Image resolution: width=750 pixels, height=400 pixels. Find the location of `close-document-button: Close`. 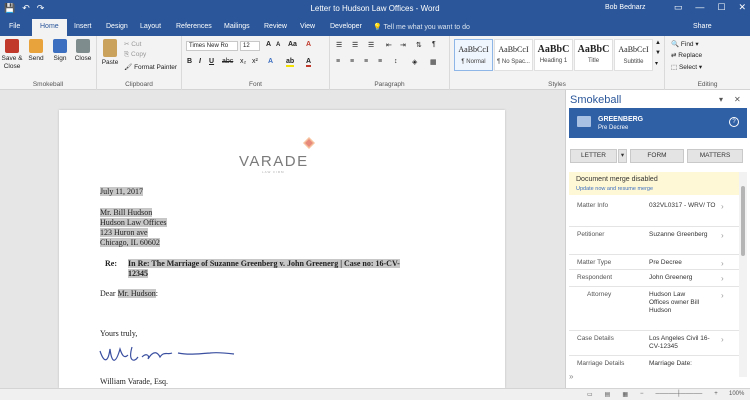

close-document-button: Close is located at coordinates (83, 51).